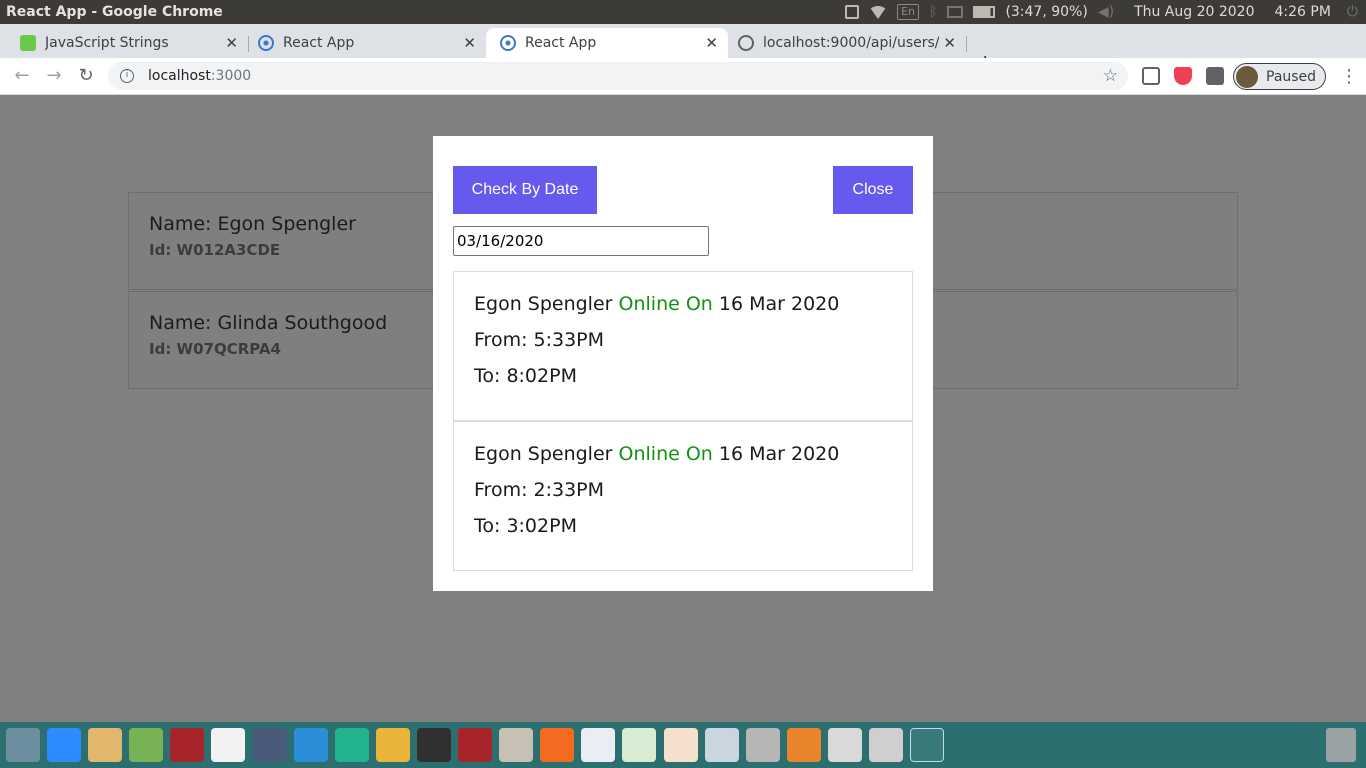 This screenshot has height=768, width=1366. I want to click on tab-react-app-active: React App ✕, so click(607, 43).